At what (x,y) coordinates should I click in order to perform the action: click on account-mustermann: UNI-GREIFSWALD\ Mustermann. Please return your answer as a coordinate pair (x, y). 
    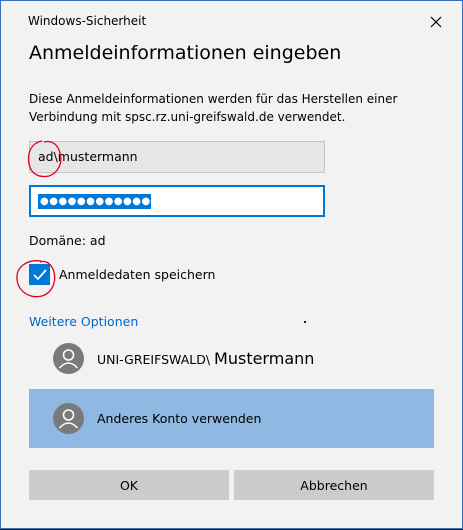
    Looking at the image, I should click on (231, 358).